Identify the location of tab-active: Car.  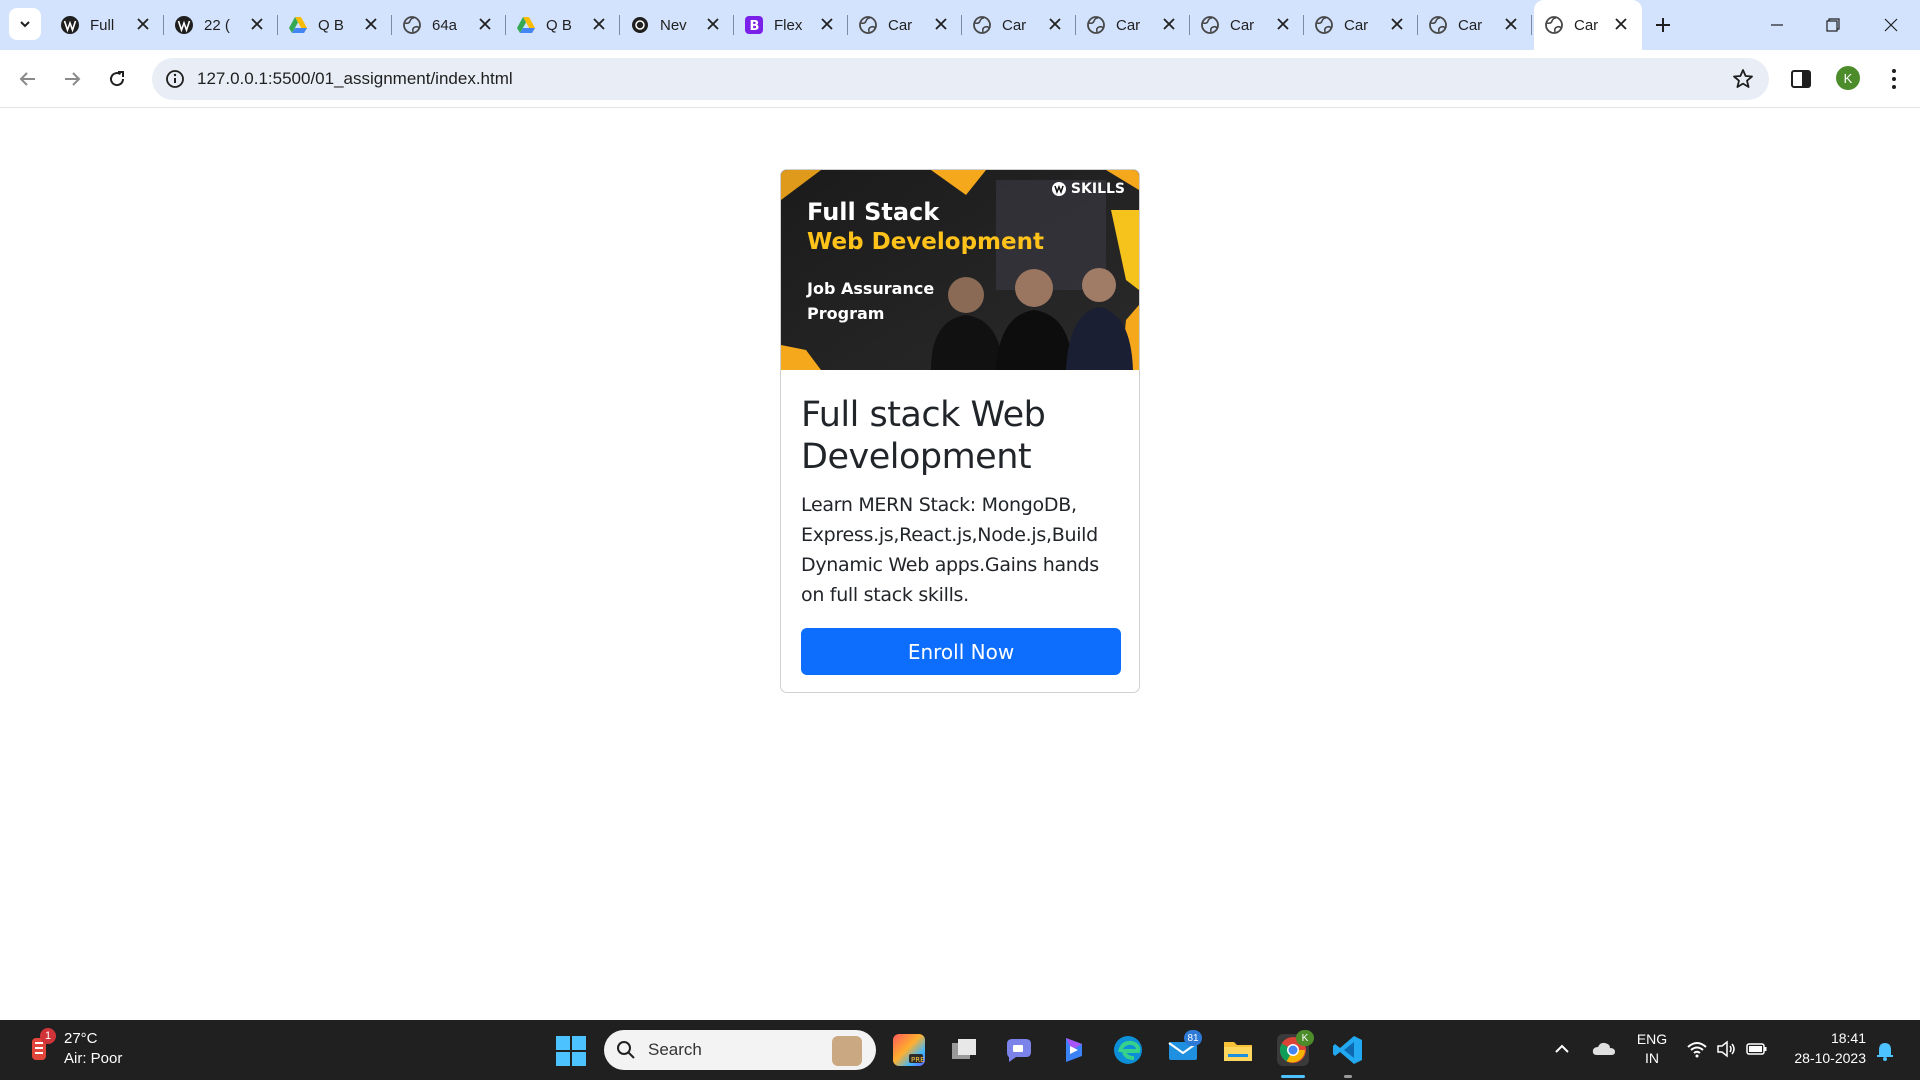
(1588, 25).